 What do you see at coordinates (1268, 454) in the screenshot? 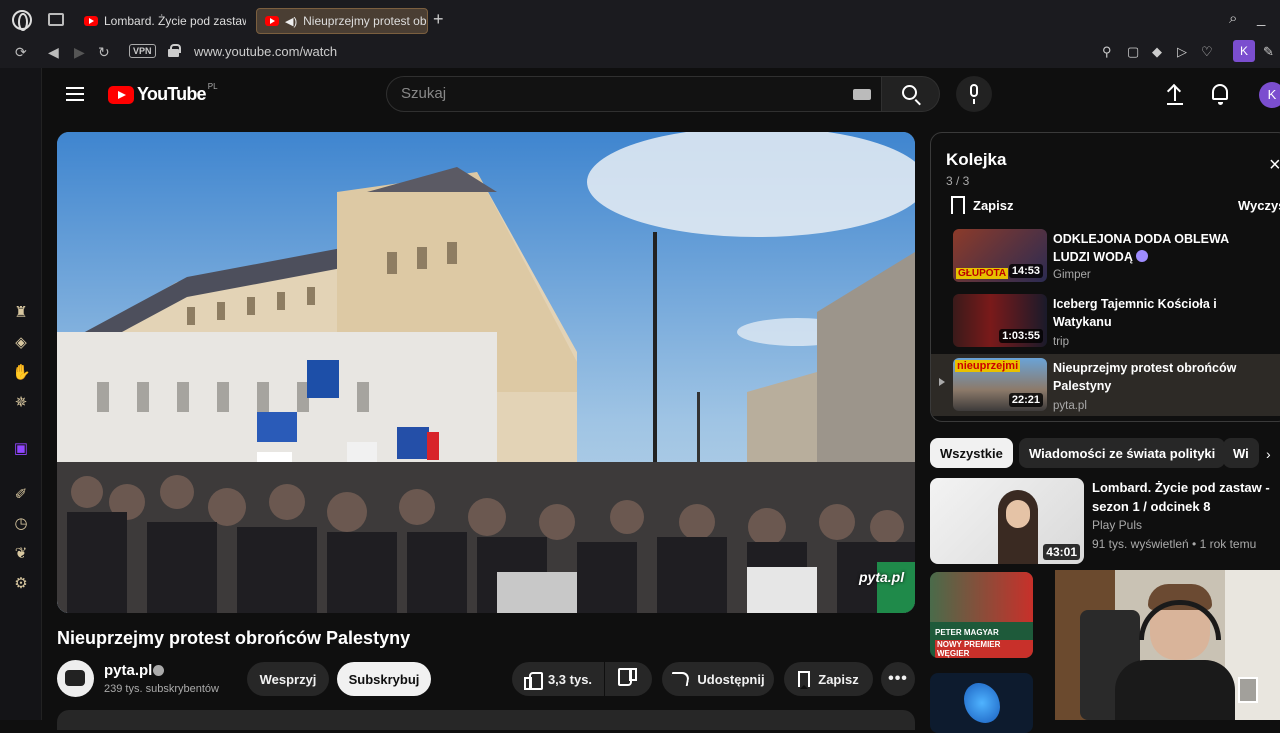
I see `chevron-right-icon: ›` at bounding box center [1268, 454].